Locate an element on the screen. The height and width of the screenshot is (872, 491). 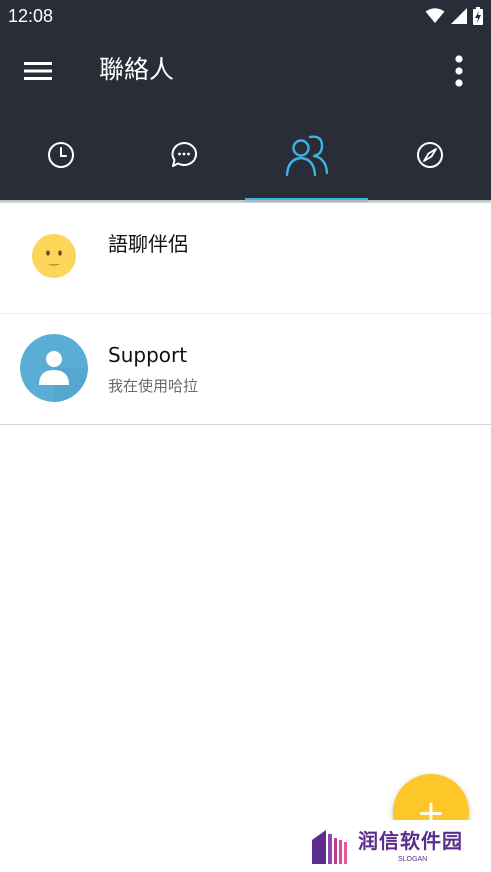
more-vertical-icon is located at coordinates (459, 71).